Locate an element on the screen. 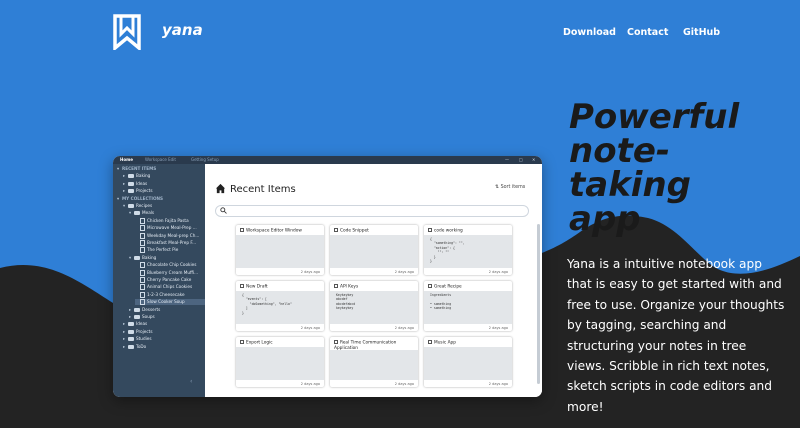  tree-note-item: The Perfect Pie is located at coordinates (170, 250).